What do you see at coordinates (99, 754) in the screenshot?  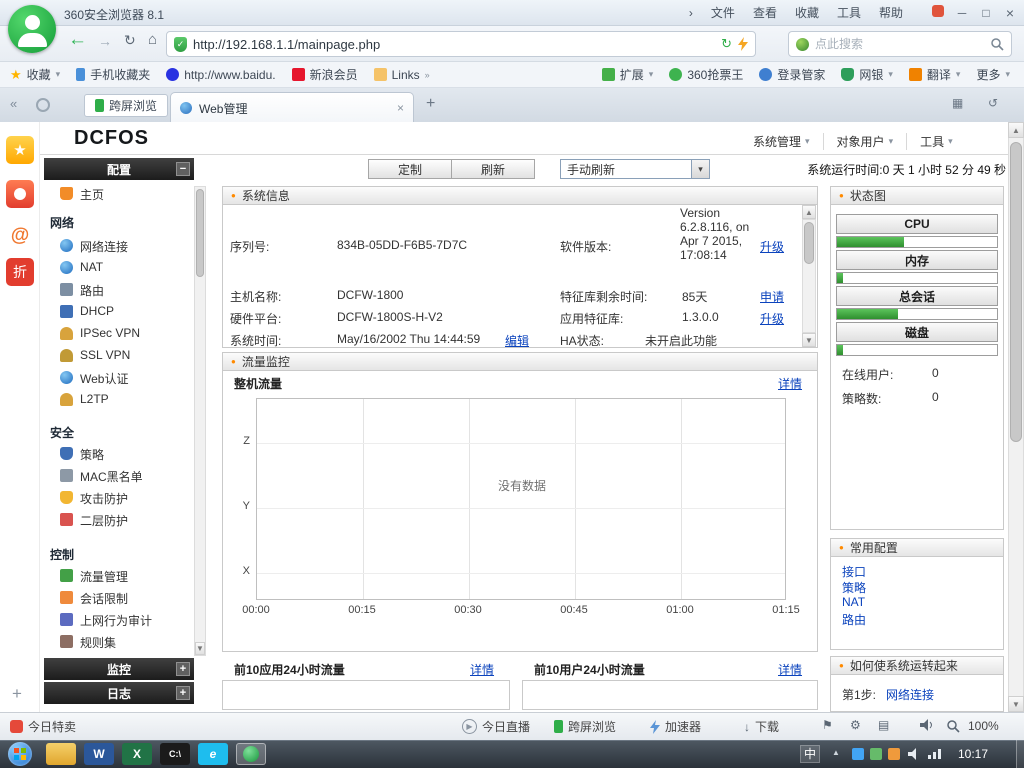 I see `taskbar-word-icon: W` at bounding box center [99, 754].